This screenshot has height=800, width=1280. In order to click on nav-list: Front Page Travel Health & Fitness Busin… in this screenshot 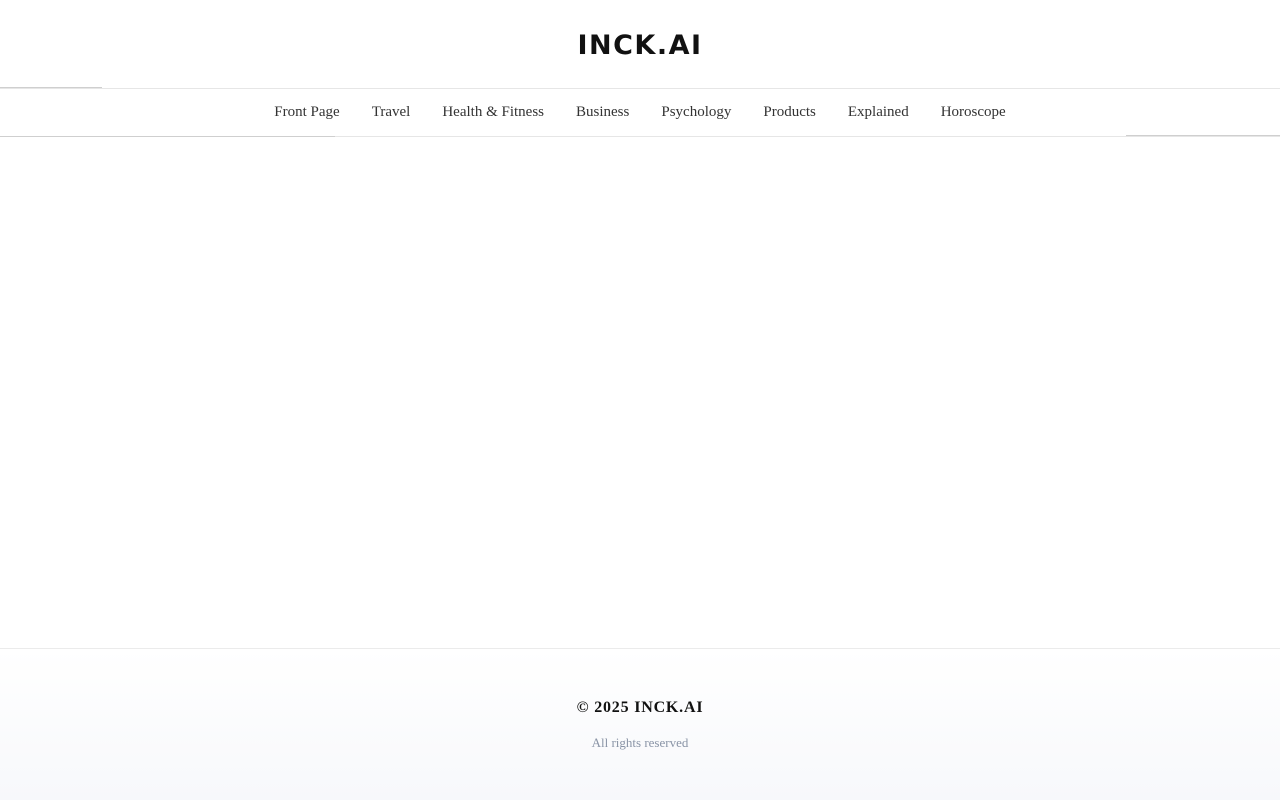, I will do `click(640, 112)`.